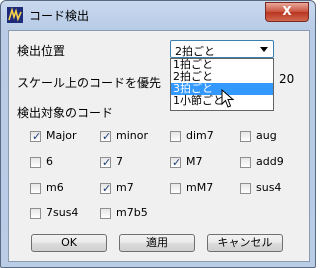 The image size is (320, 268). Describe the element at coordinates (157, 243) in the screenshot. I see `apply-button: 適用` at that location.